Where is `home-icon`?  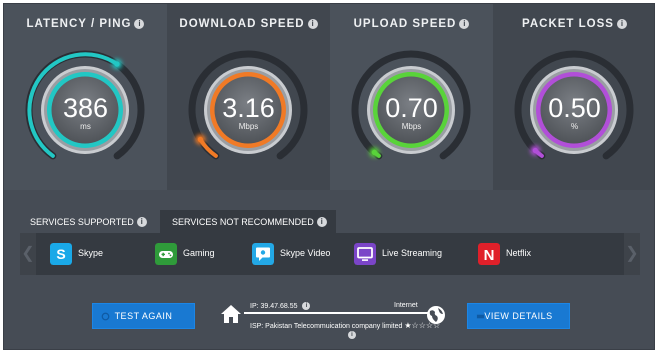
home-icon is located at coordinates (231, 314).